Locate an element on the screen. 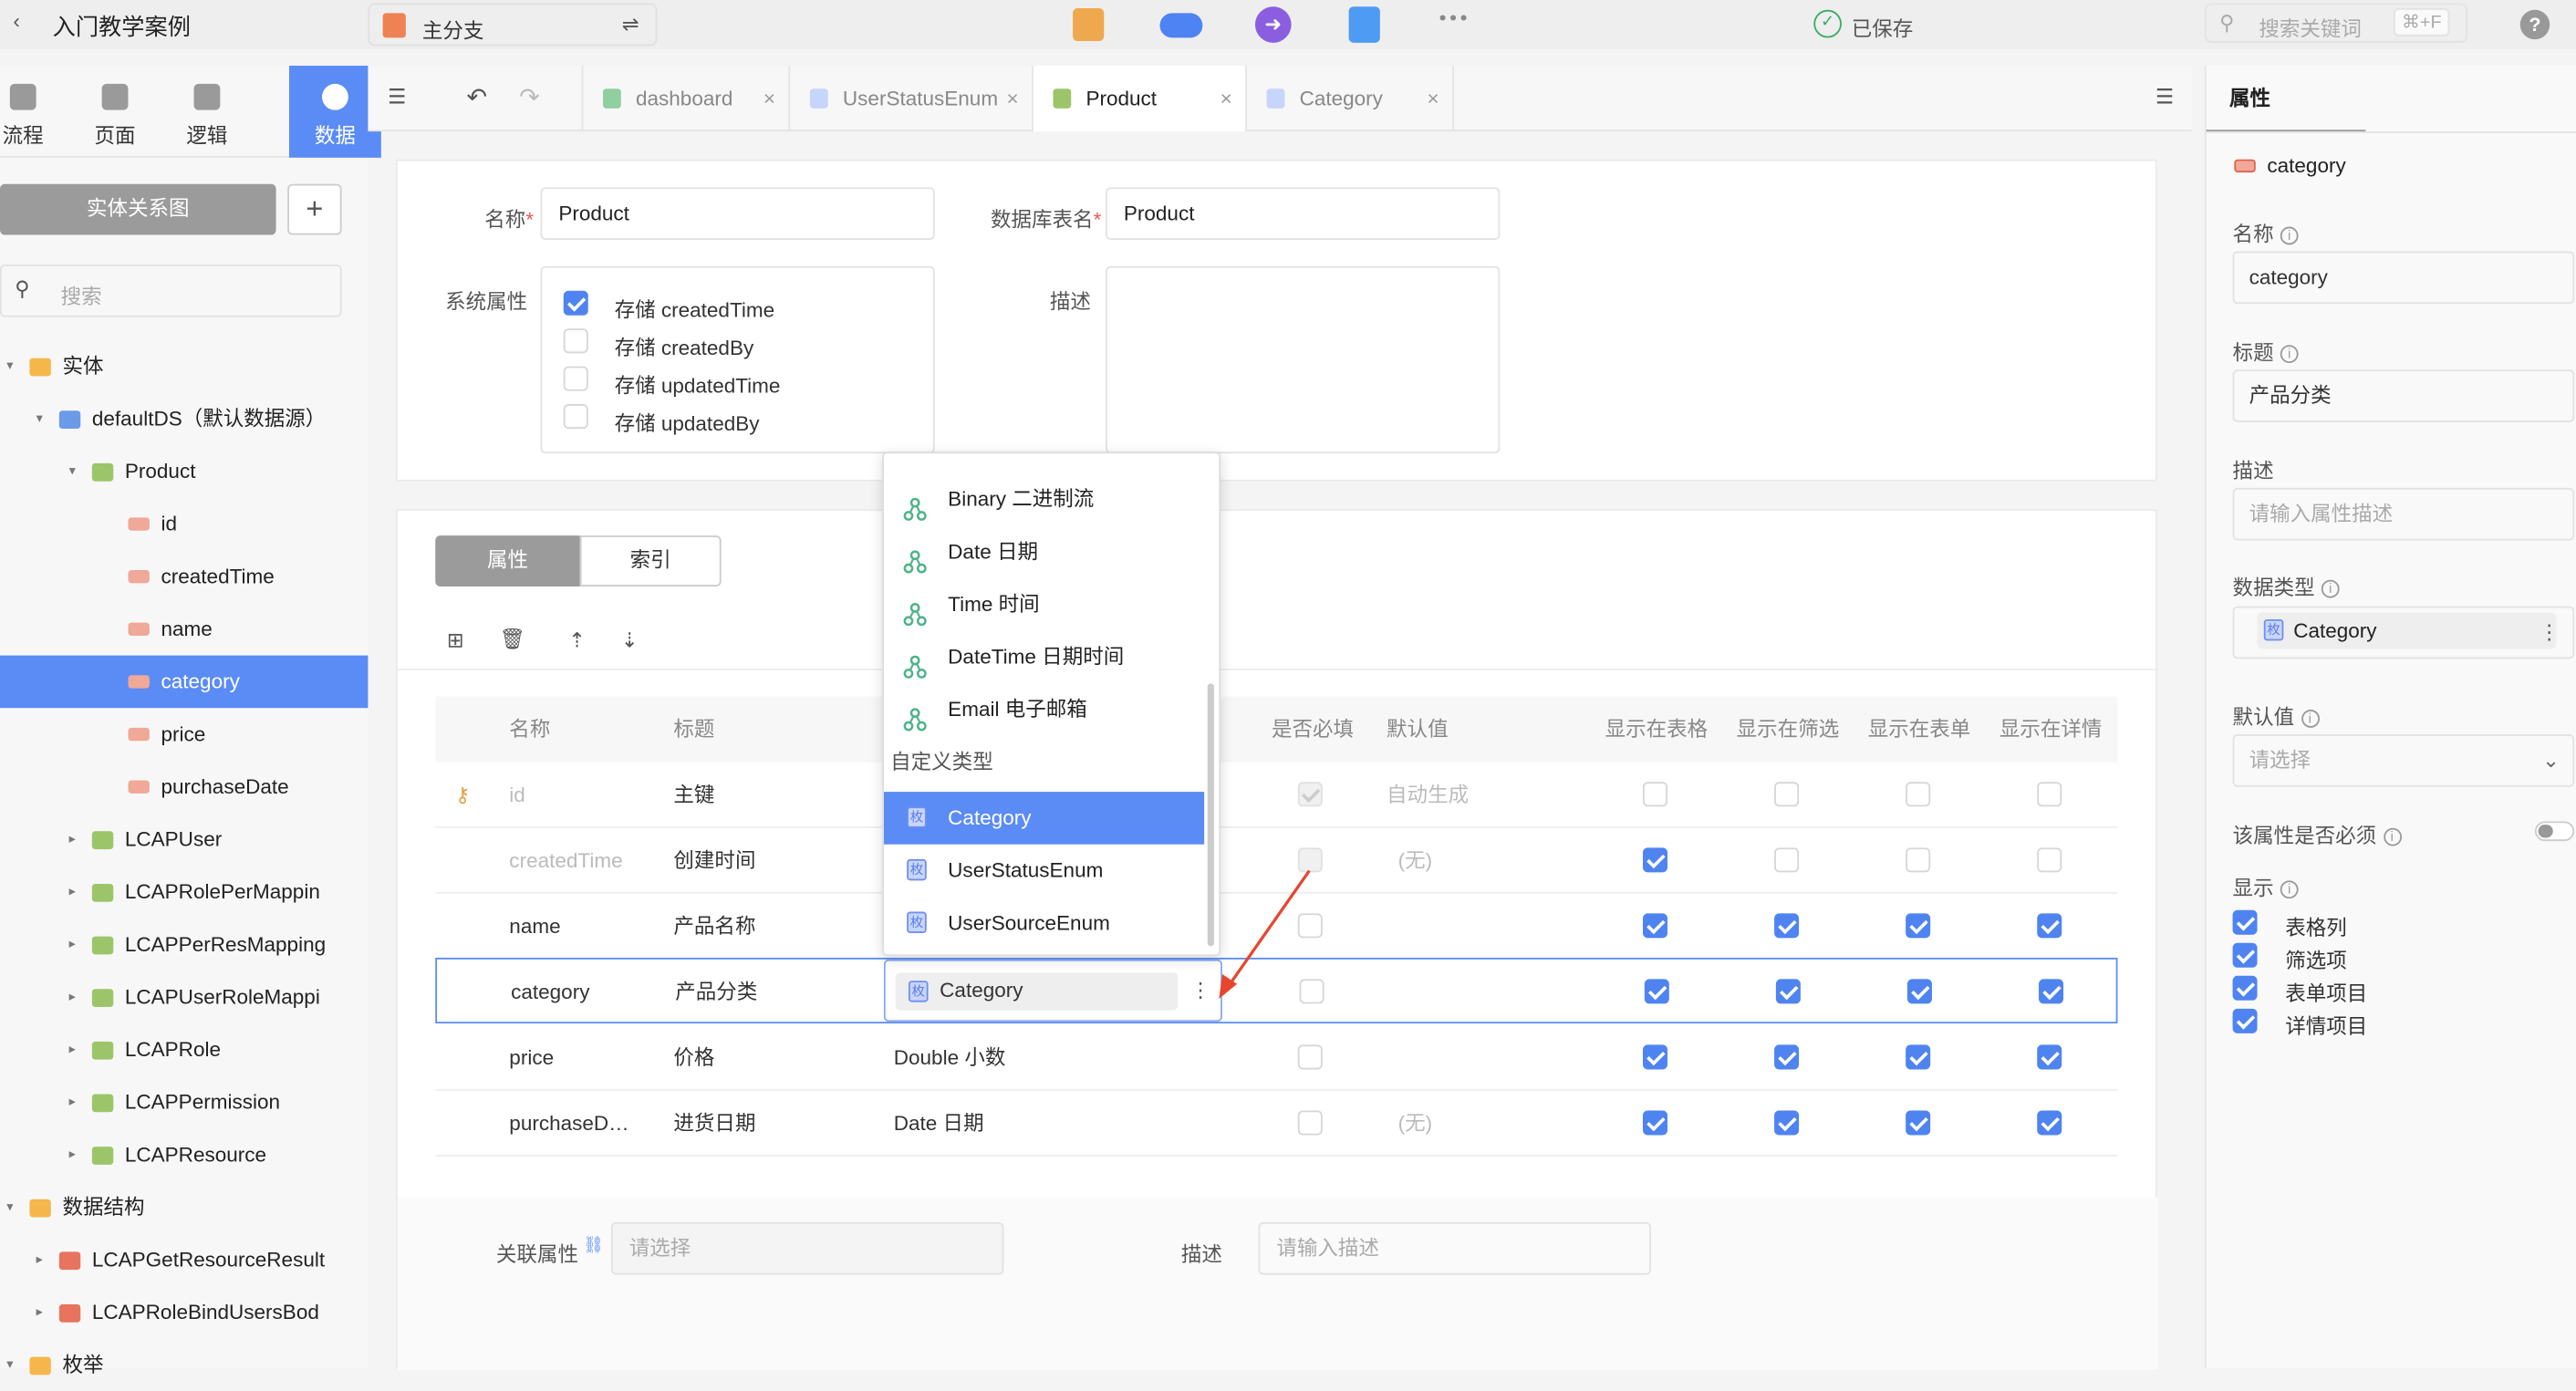  show-option-label: 表格列 is located at coordinates (2316, 928).